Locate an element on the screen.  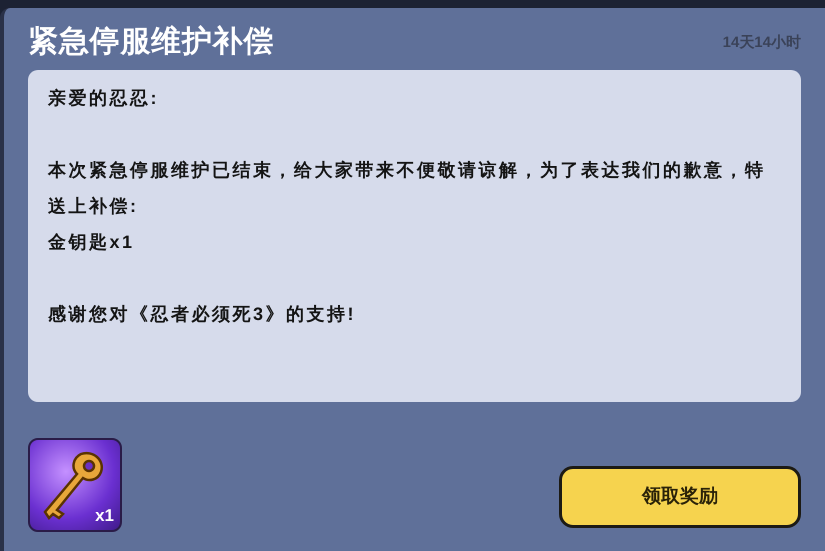
message-text: 亲爱的忍忍: is located at coordinates (103, 98).